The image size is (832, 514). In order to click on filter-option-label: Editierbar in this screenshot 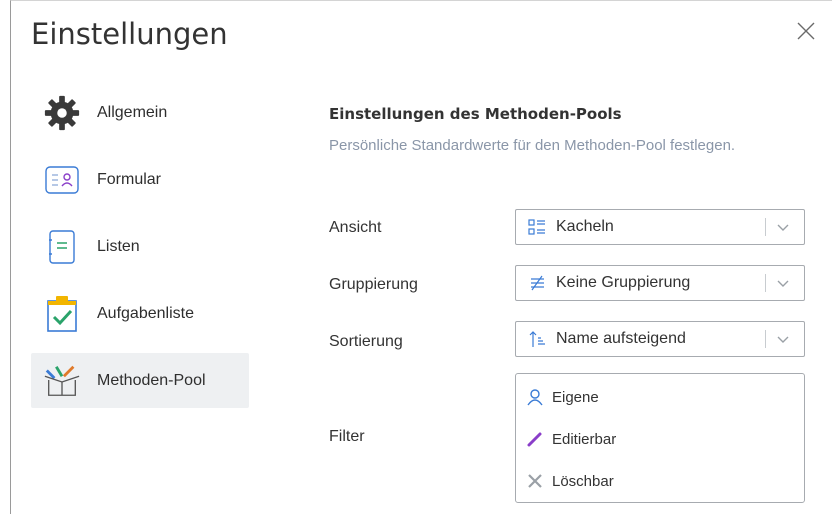, I will do `click(584, 439)`.